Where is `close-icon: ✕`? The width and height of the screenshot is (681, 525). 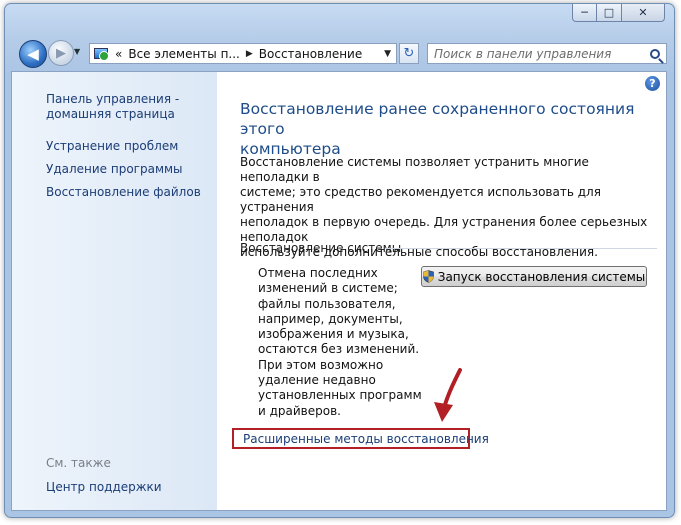
close-icon: ✕ is located at coordinates (643, 12).